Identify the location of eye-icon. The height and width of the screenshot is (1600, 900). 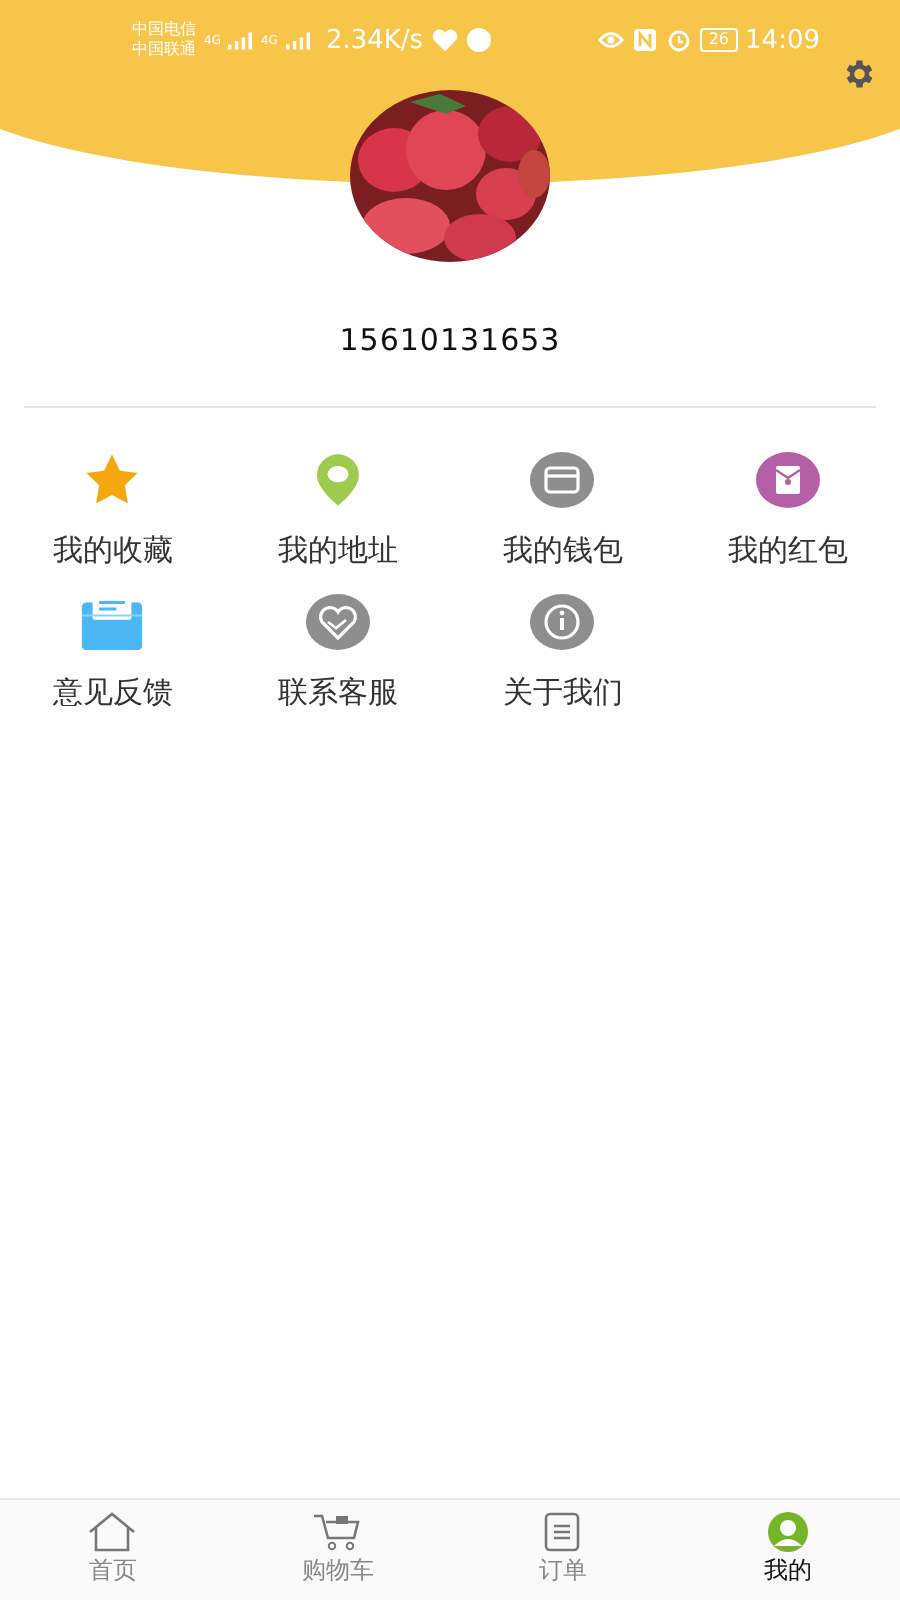
(611, 40).